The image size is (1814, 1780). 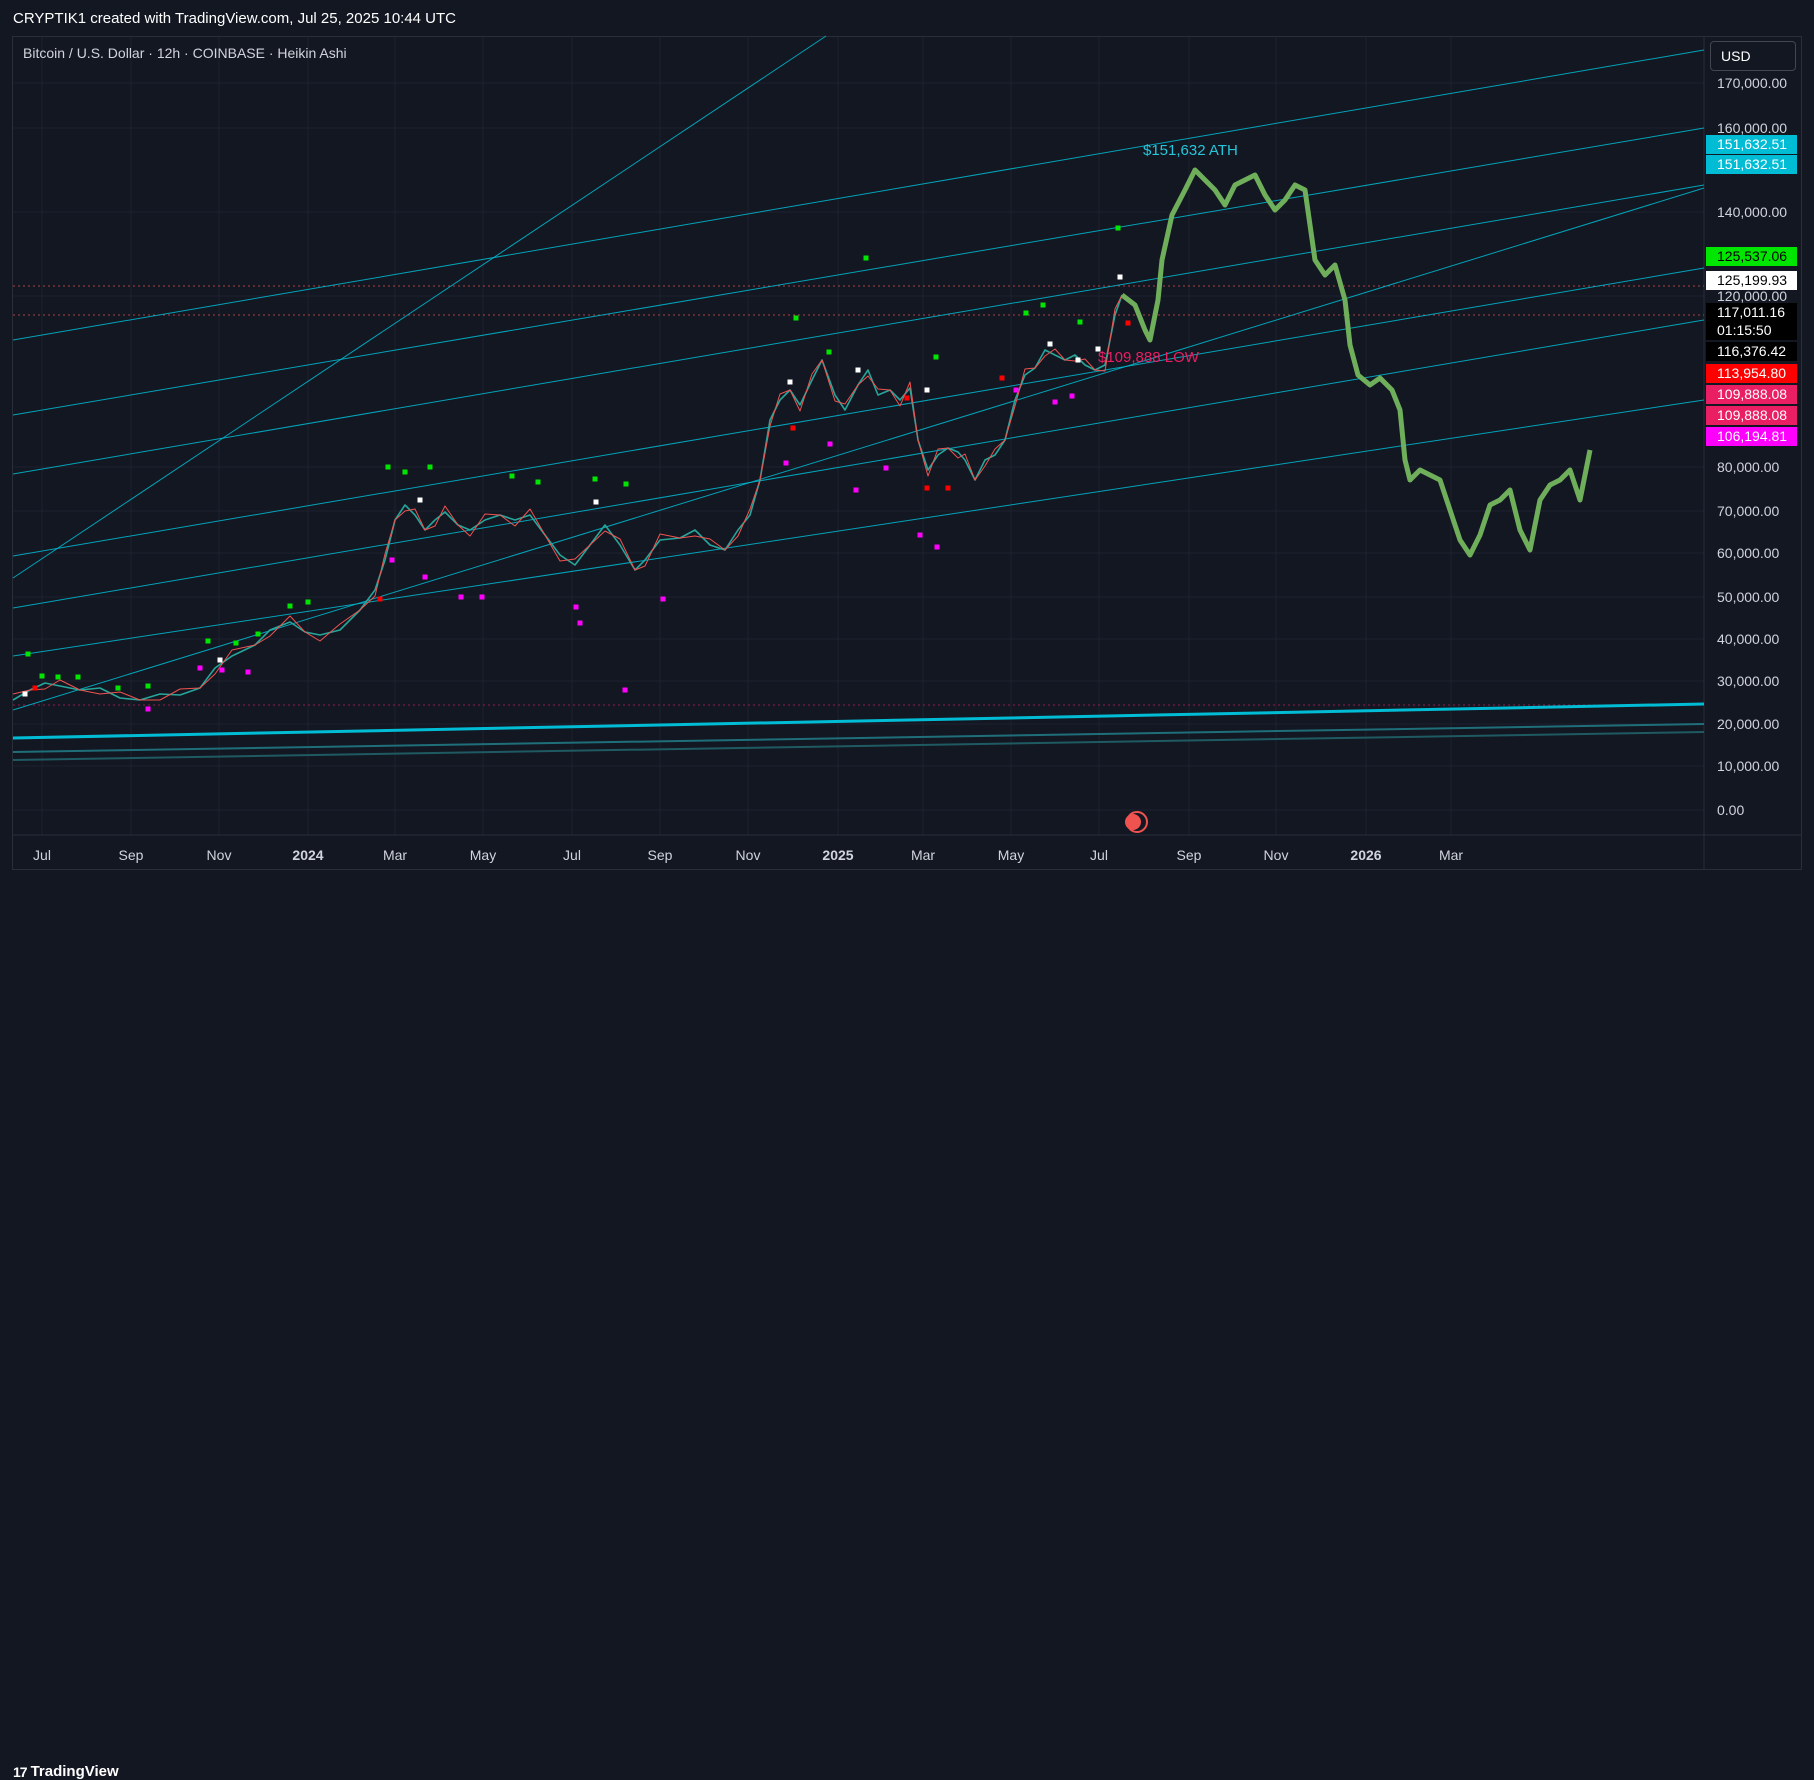 I want to click on price-tick-label: 140,000.00, so click(x=1752, y=212).